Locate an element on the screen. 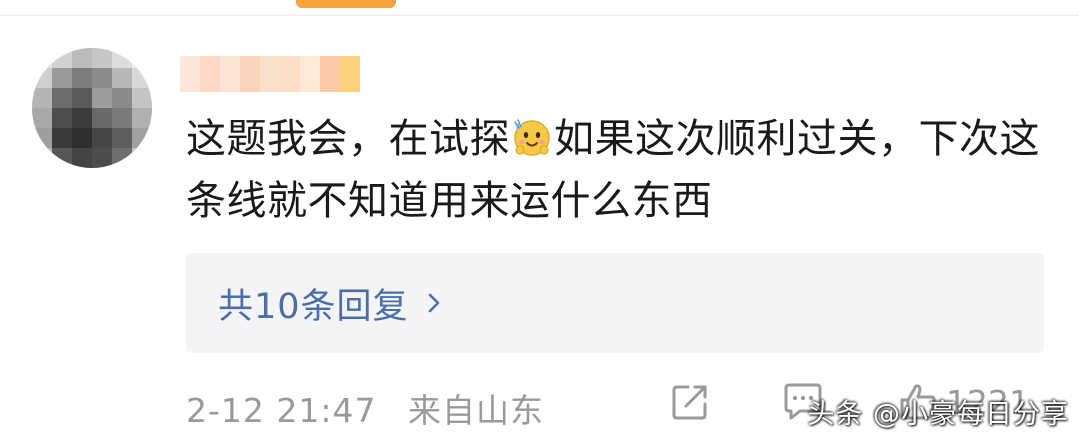 The height and width of the screenshot is (441, 1079). username is located at coordinates (270, 74).